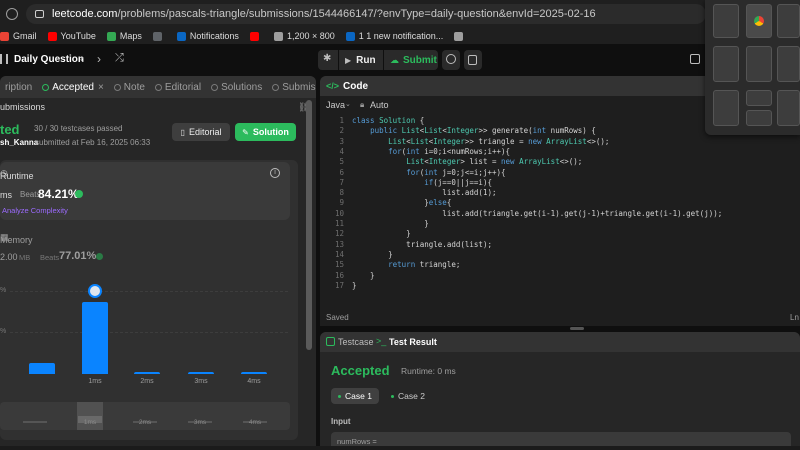 This screenshot has width=800, height=450. Describe the element at coordinates (16, 240) in the screenshot. I see `memory-label: Memory` at that location.